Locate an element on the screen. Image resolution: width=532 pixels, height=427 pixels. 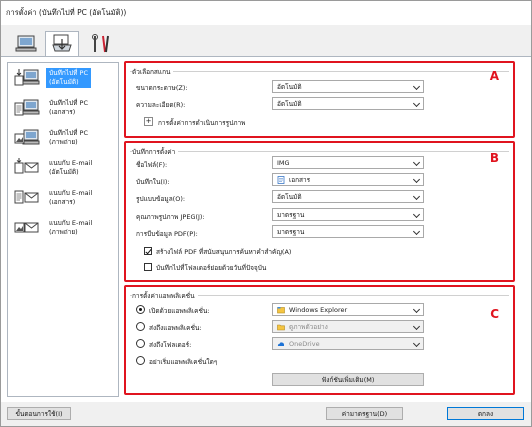
email-document-icon is located at coordinates (27, 198).